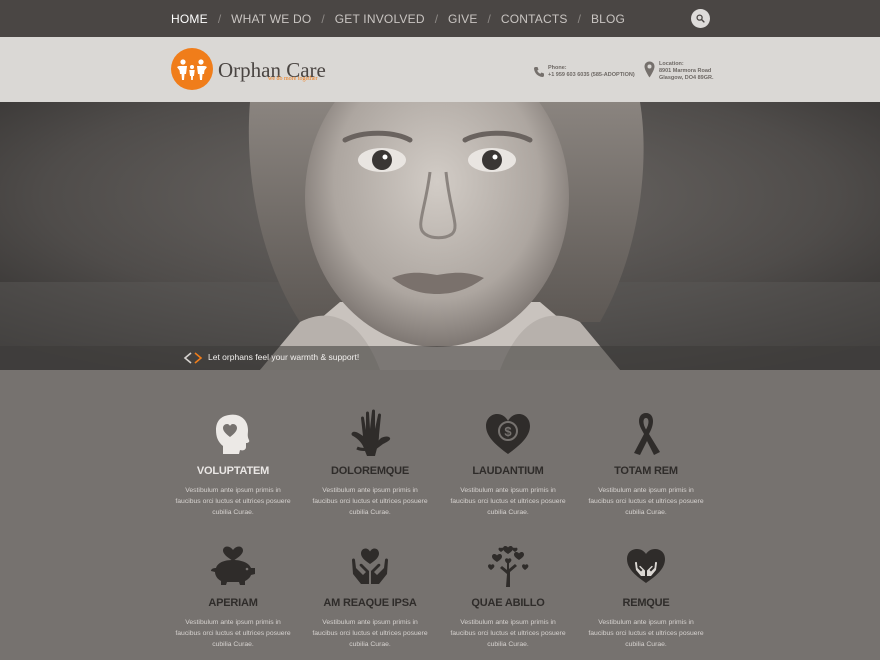 The image size is (880, 660). I want to click on location-line-1: 8901 Marmora Road, so click(685, 71).